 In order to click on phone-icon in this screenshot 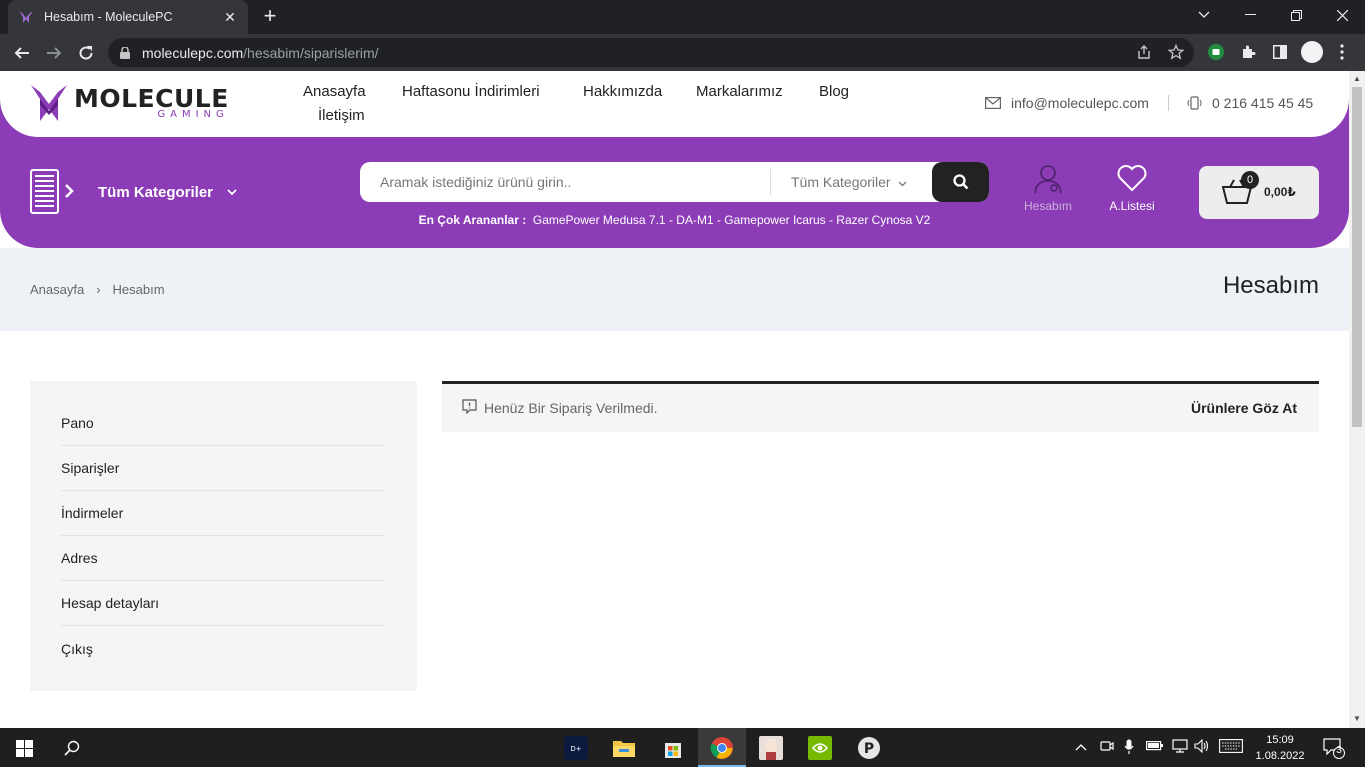, I will do `click(1194, 103)`.